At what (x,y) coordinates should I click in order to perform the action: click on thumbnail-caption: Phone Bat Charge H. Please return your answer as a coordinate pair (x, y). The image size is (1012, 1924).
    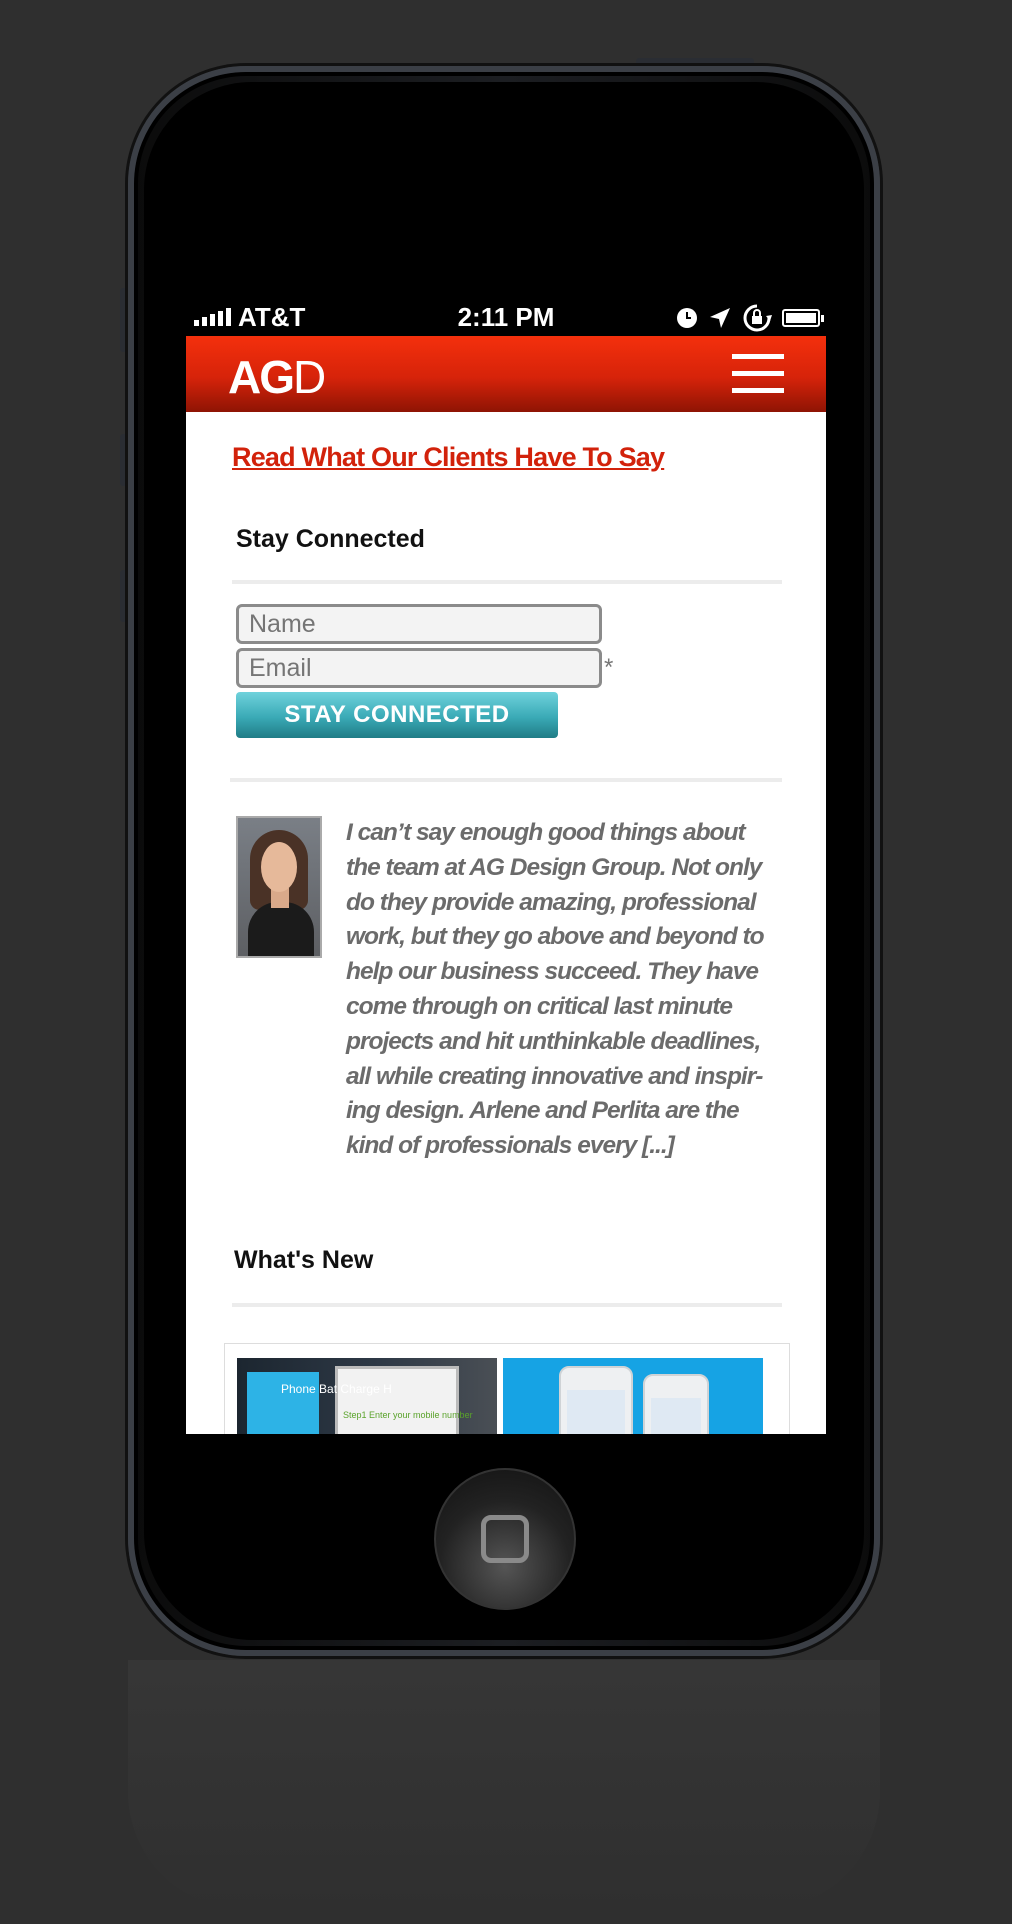
    Looking at the image, I should click on (336, 1388).